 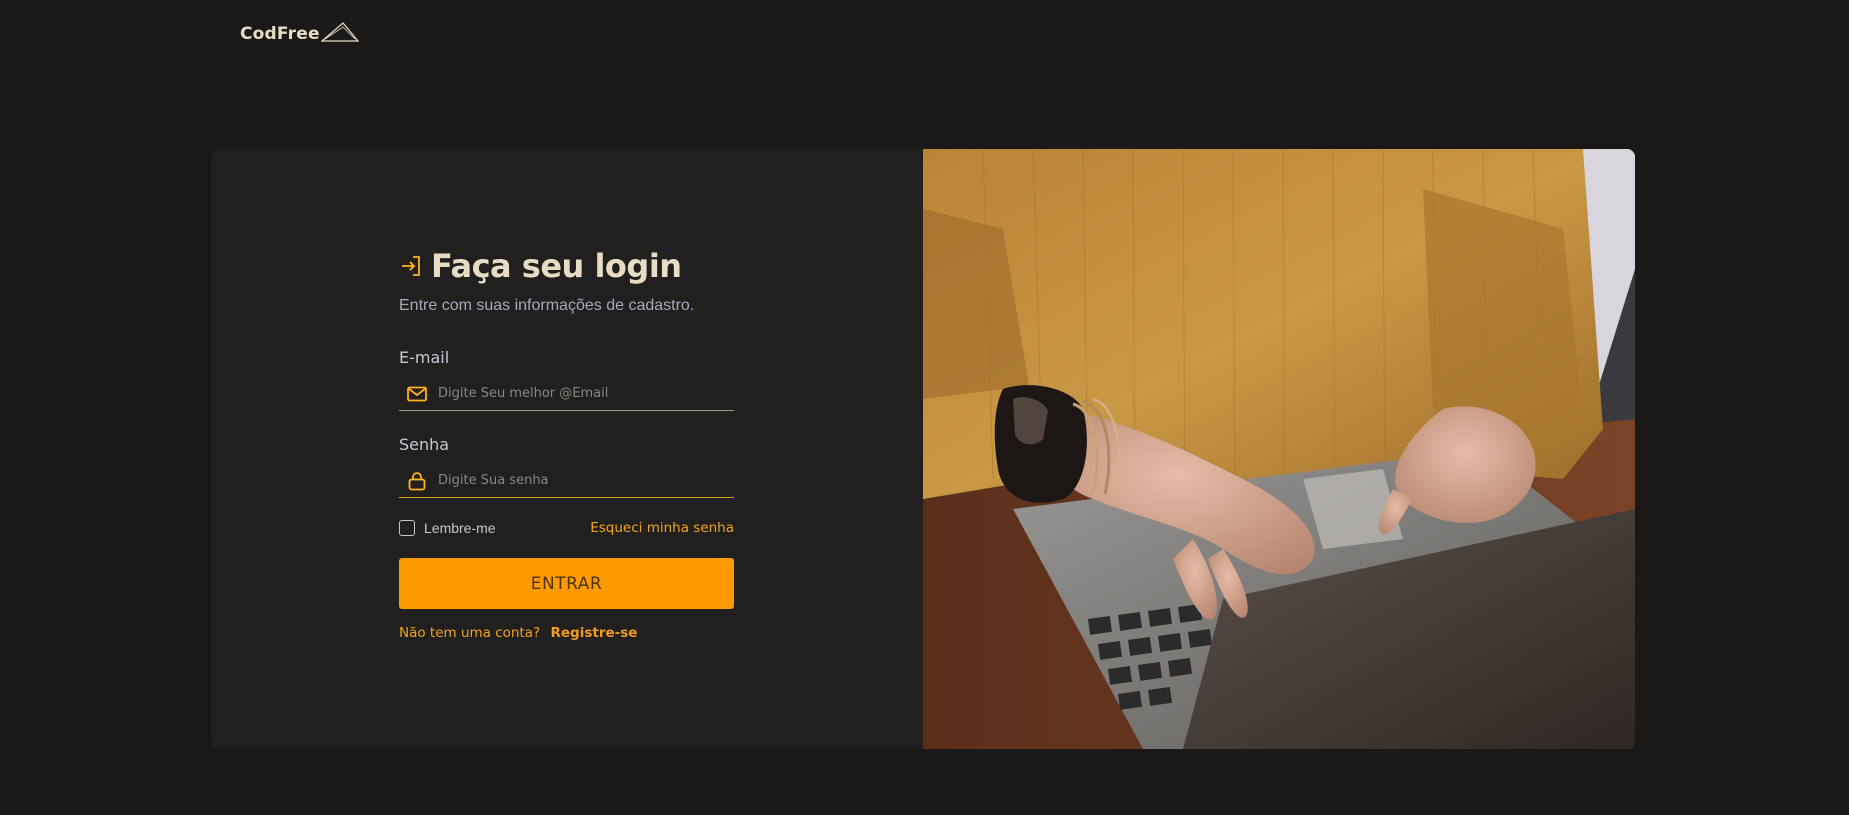 I want to click on register-link: Registre-se, so click(x=594, y=633).